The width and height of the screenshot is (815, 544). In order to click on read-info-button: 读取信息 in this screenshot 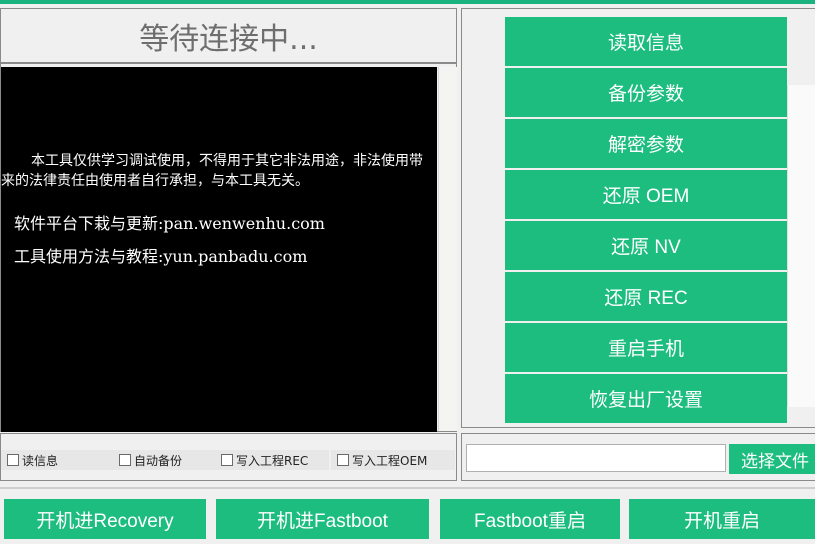, I will do `click(646, 41)`.